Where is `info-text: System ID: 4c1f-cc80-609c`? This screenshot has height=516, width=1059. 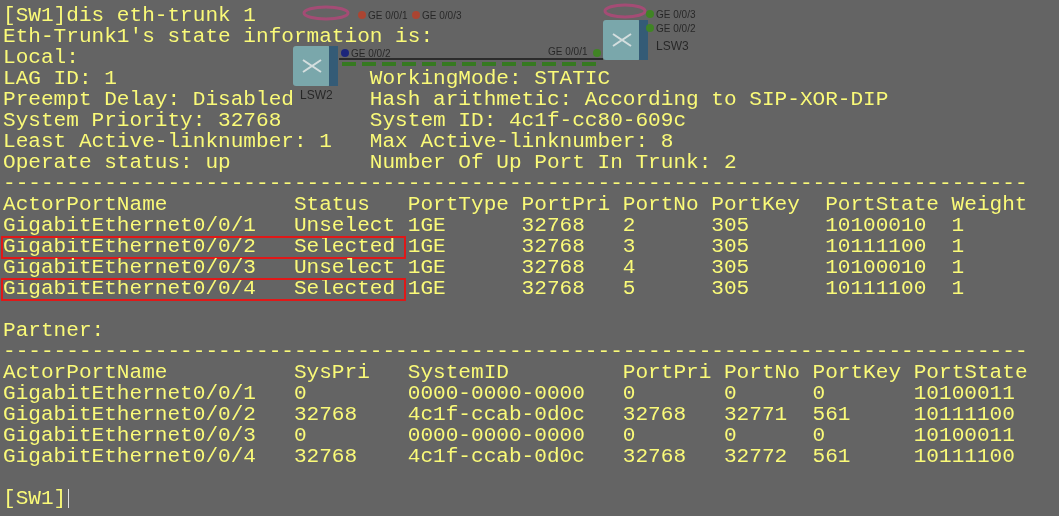
info-text: System ID: 4c1f-cc80-609c is located at coordinates (528, 120).